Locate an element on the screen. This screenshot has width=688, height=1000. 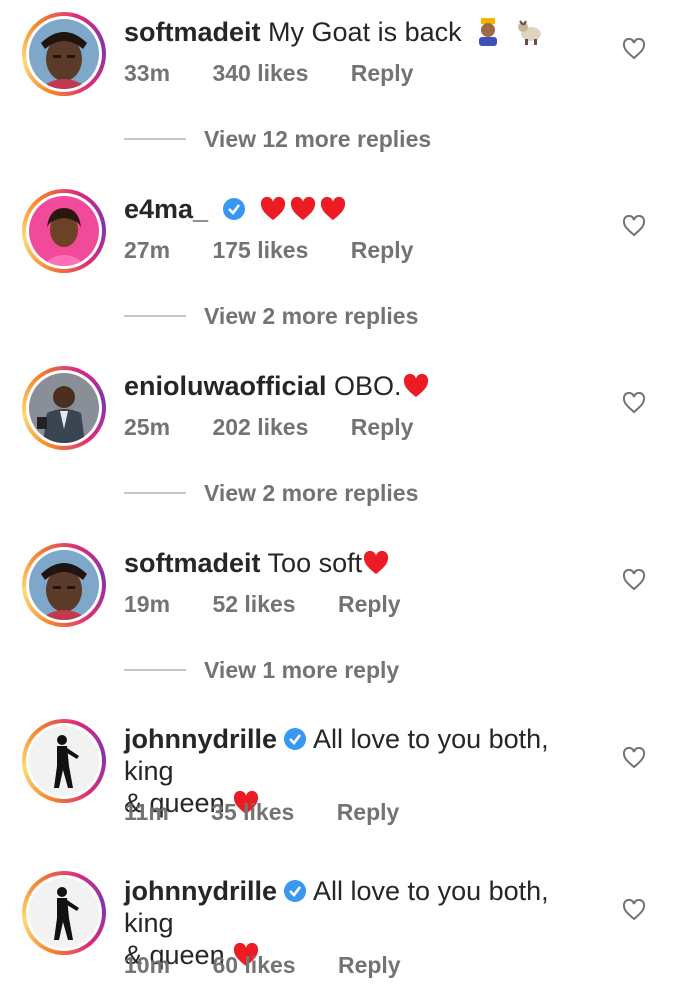
comment-time: 11m is located at coordinates (146, 812).